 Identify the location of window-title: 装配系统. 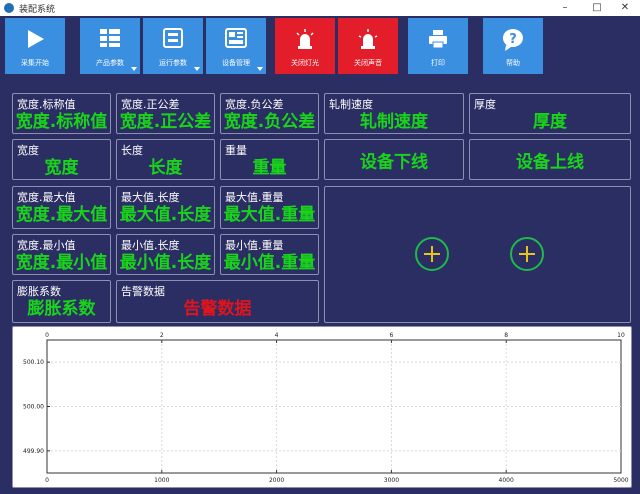
(37, 10).